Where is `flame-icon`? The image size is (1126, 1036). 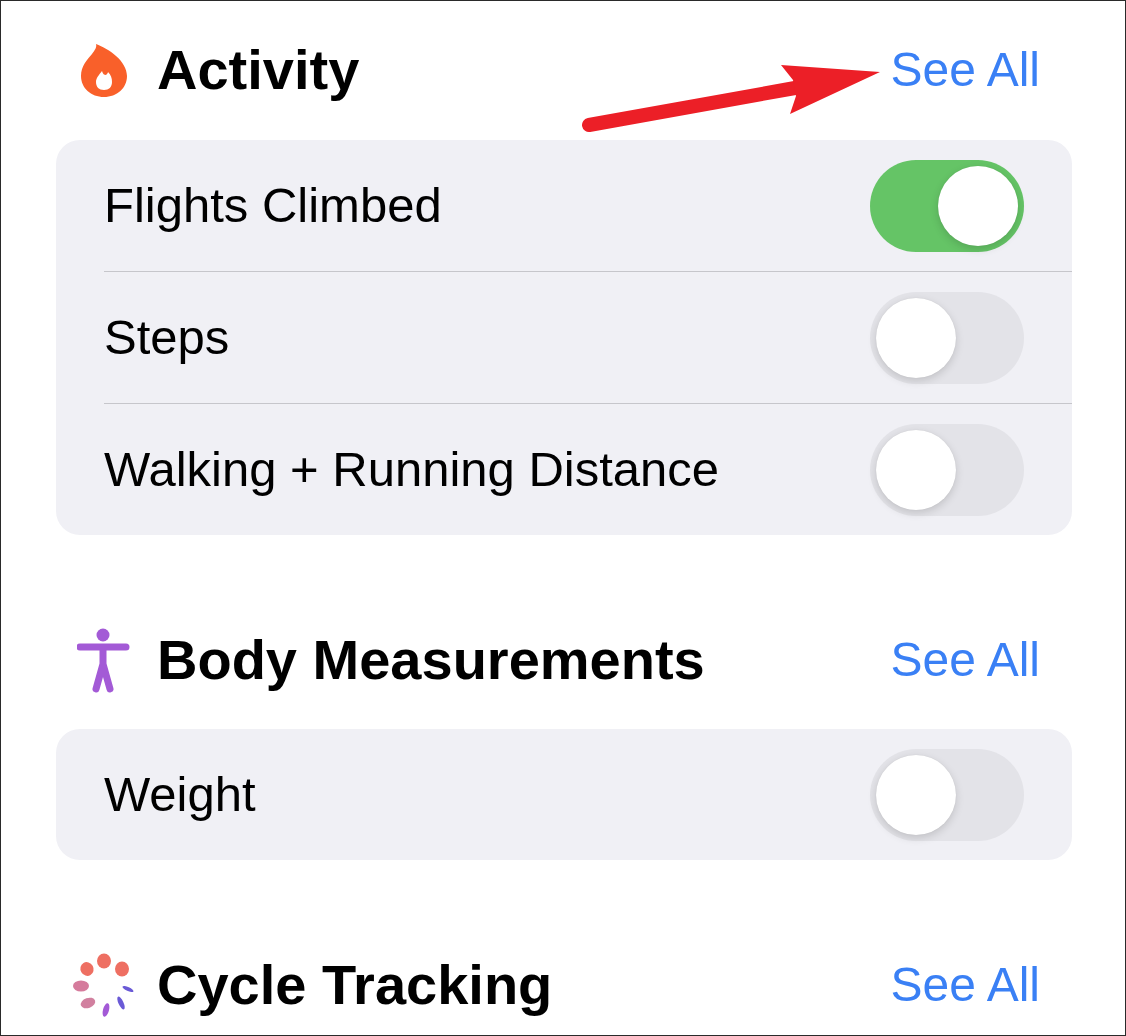
flame-icon is located at coordinates (104, 70).